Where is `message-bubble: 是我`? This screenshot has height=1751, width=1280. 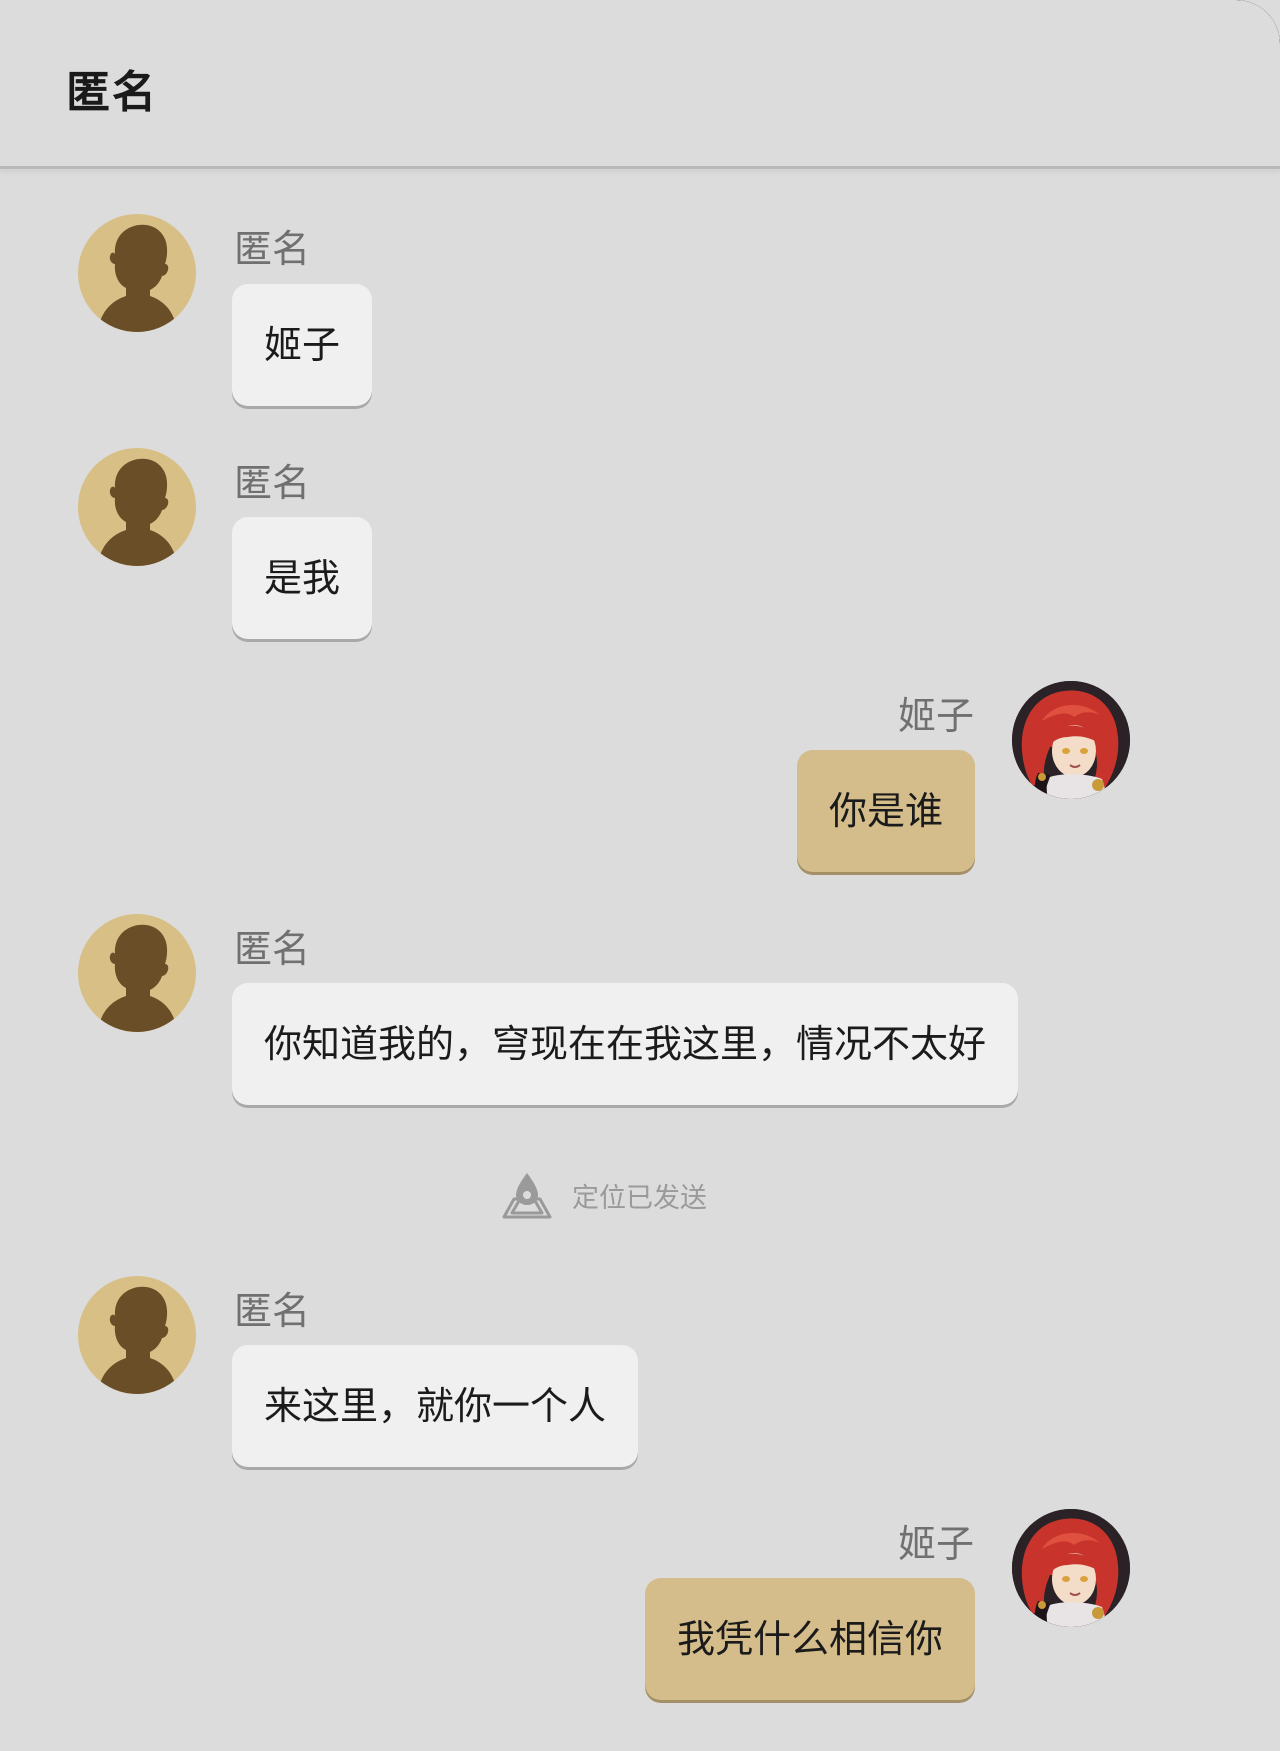 message-bubble: 是我 is located at coordinates (302, 578).